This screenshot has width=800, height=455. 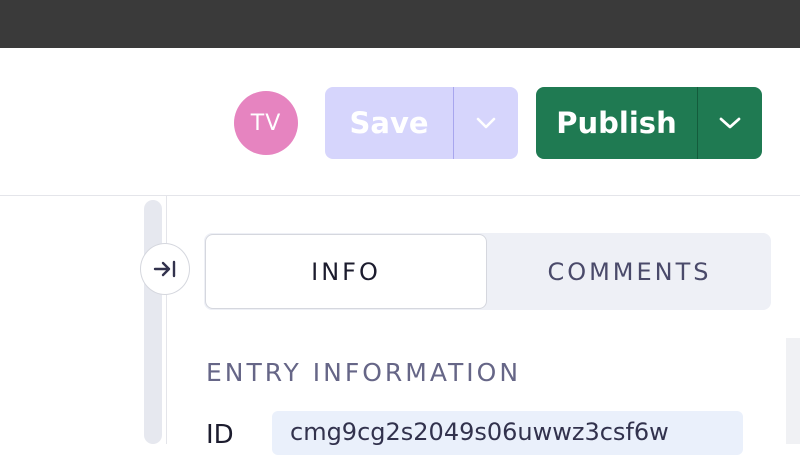 I want to click on collapse-right-icon, so click(x=164, y=269).